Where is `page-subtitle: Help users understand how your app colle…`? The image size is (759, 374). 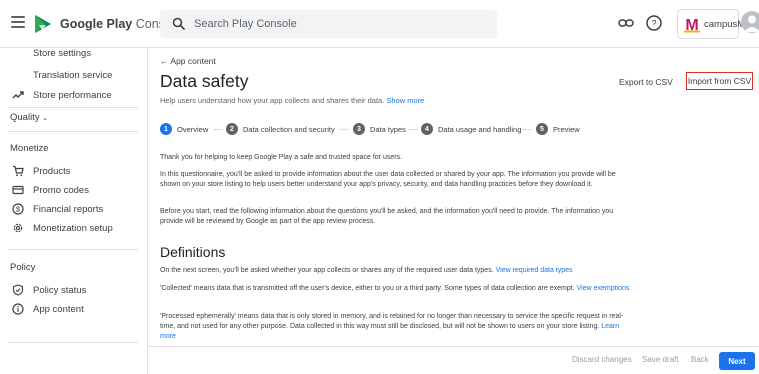 page-subtitle: Help users understand how your app colle… is located at coordinates (292, 100).